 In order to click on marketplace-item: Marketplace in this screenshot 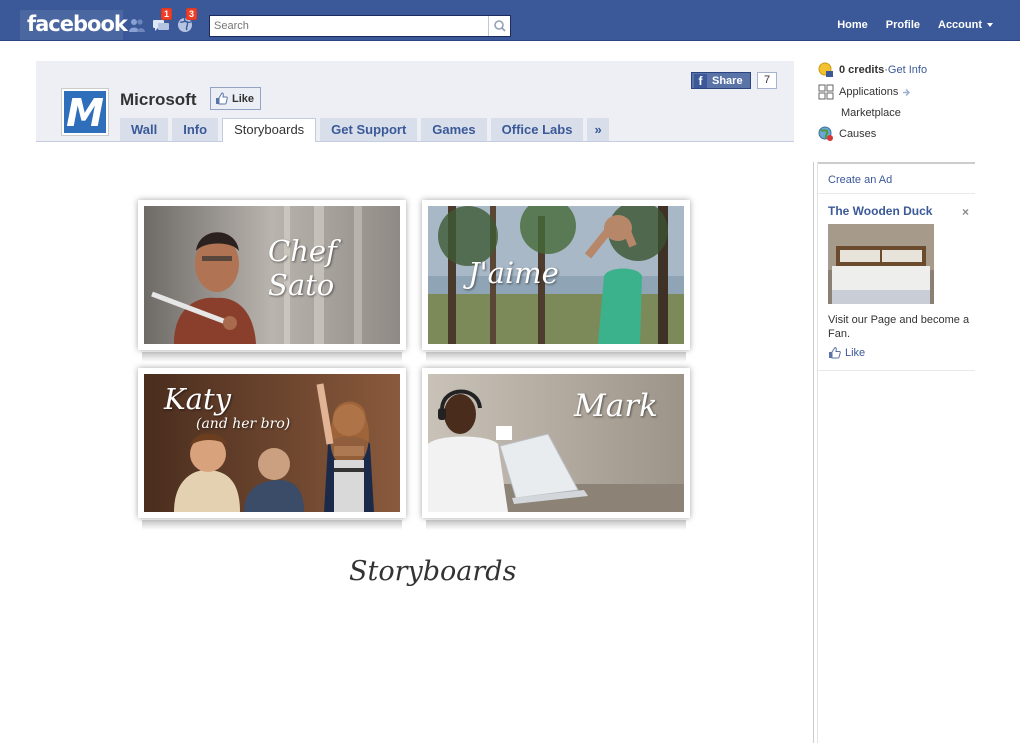, I will do `click(871, 113)`.